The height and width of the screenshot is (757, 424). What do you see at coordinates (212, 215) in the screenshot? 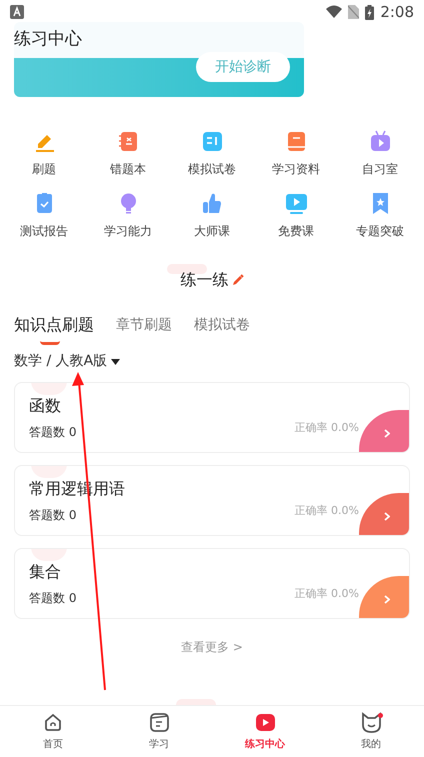
I see `shortcut-item: 大师课` at bounding box center [212, 215].